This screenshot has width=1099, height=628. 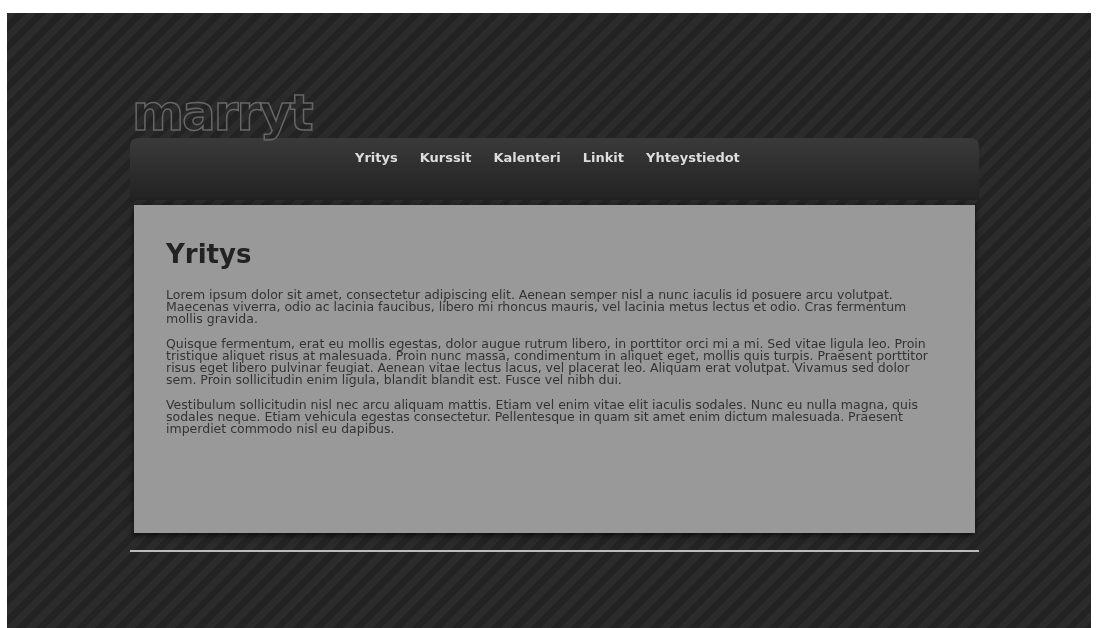 What do you see at coordinates (527, 158) in the screenshot?
I see `nav-link: Kalenteri` at bounding box center [527, 158].